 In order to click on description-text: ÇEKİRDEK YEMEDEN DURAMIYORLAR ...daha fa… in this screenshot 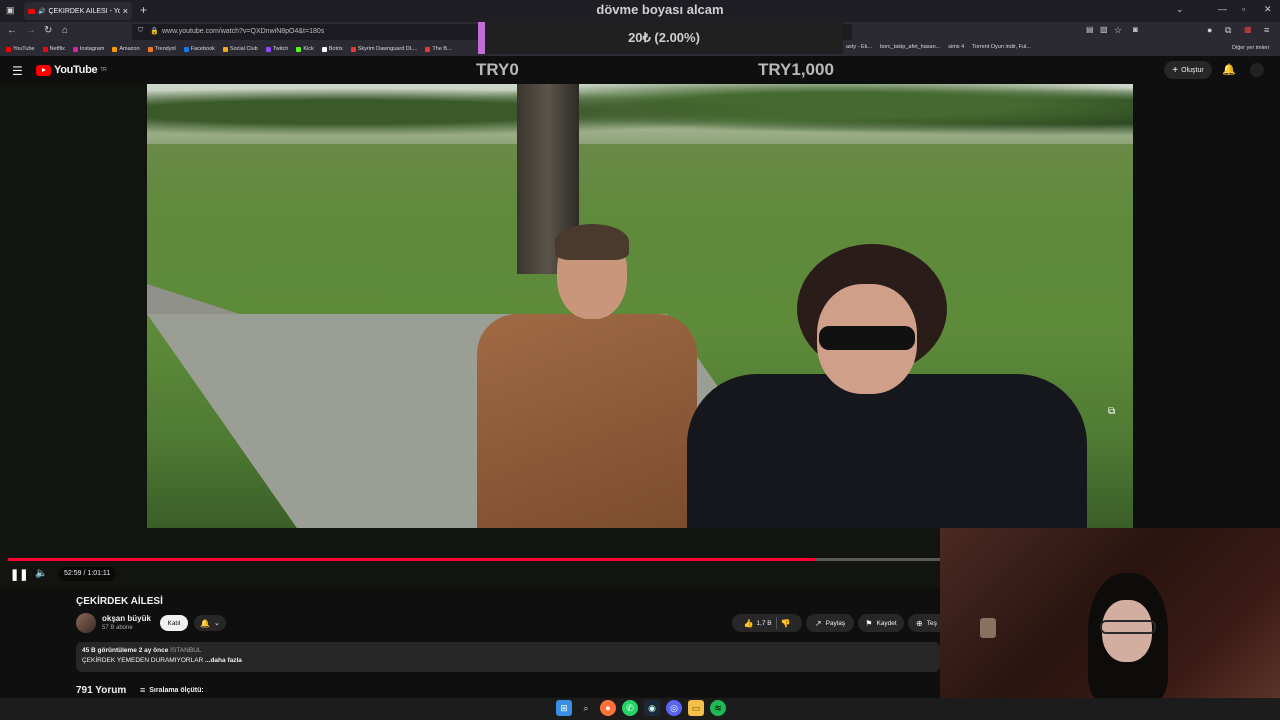, I will do `click(162, 660)`.